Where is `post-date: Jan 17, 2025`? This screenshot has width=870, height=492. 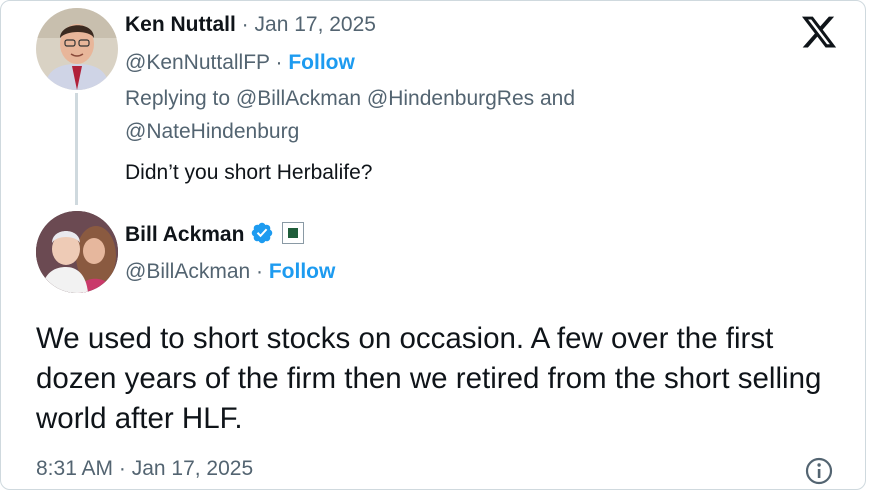 post-date: Jan 17, 2025 is located at coordinates (315, 24).